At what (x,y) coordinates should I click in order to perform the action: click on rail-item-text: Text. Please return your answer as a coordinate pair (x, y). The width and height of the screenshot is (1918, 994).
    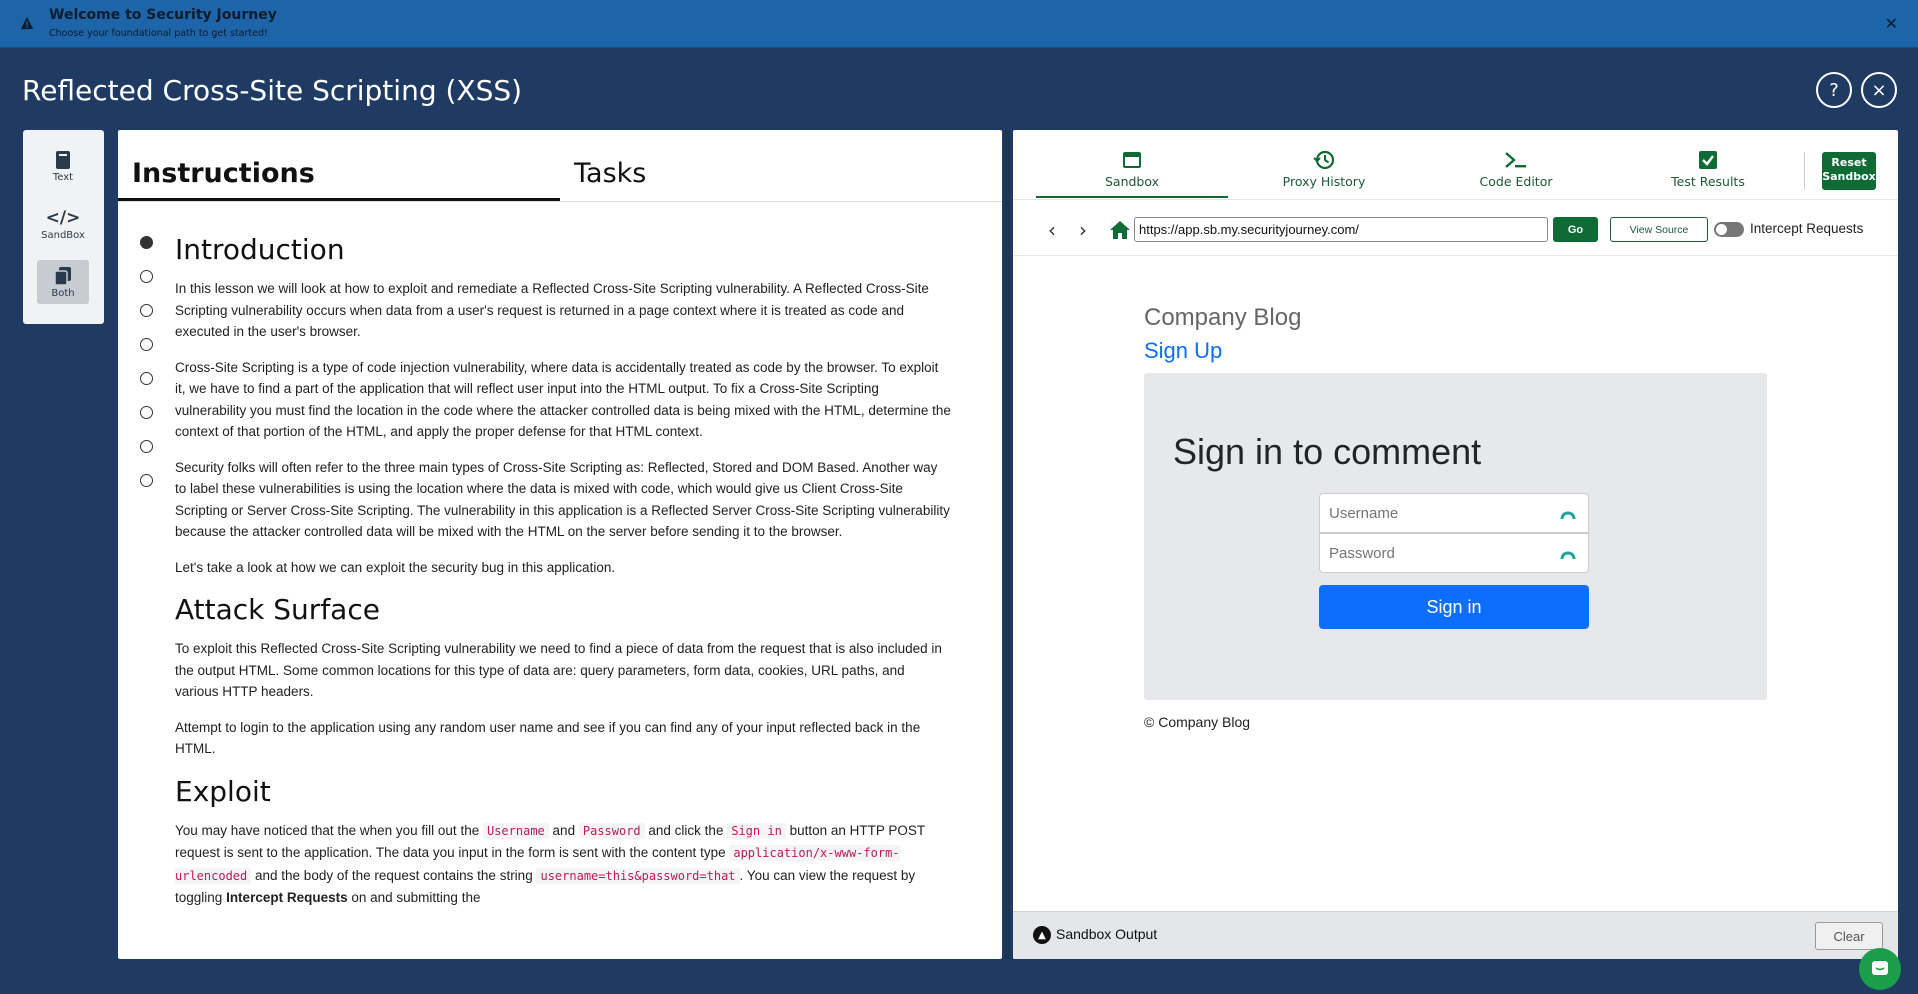
    Looking at the image, I should click on (63, 166).